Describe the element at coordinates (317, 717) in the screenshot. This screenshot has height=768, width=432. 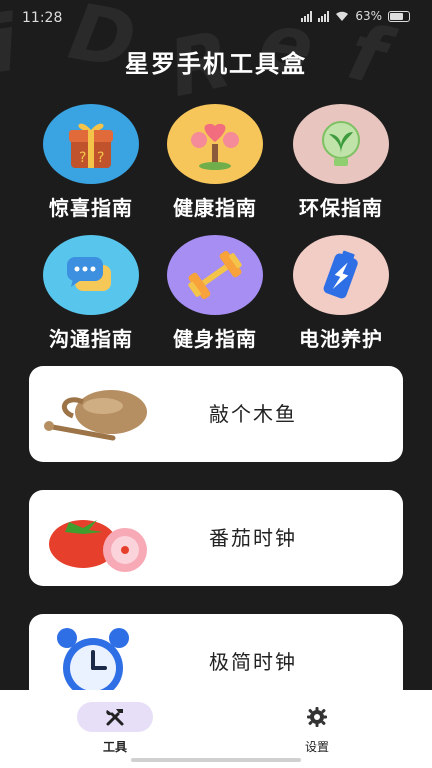
I see `settings-gear-icon` at that location.